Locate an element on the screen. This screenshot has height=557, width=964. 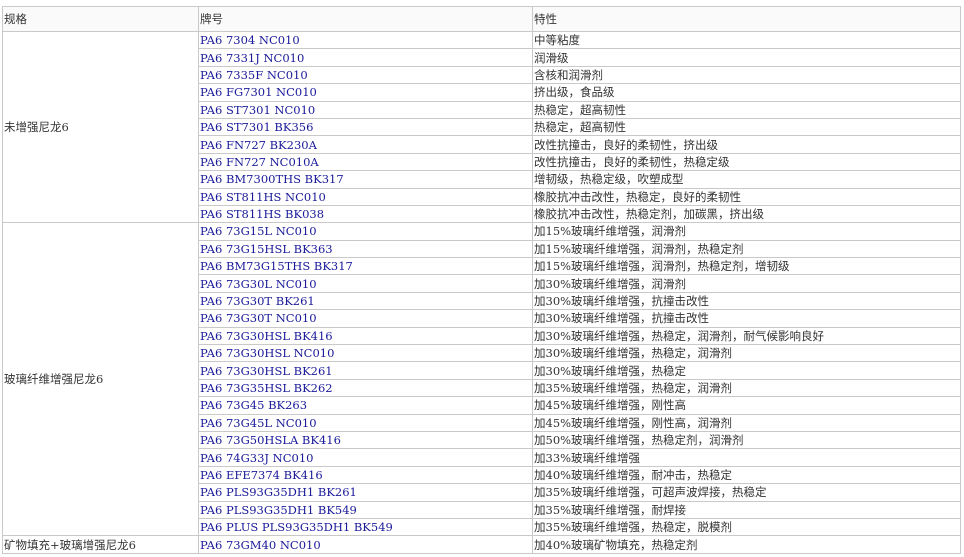
property-cell: 加30%玻璃纤维增强，热稳定，润滑剂 is located at coordinates (746, 353).